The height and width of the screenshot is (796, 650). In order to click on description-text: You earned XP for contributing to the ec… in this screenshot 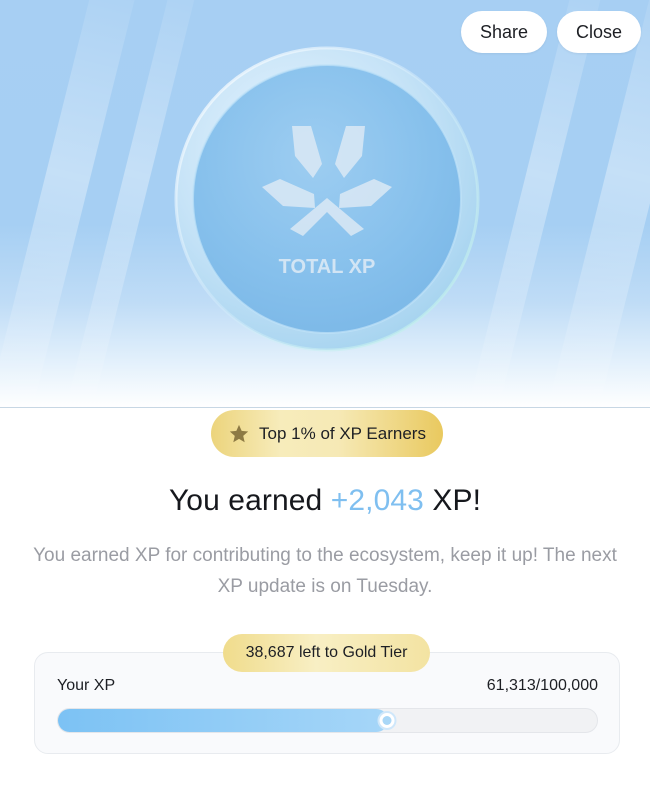, I will do `click(325, 571)`.